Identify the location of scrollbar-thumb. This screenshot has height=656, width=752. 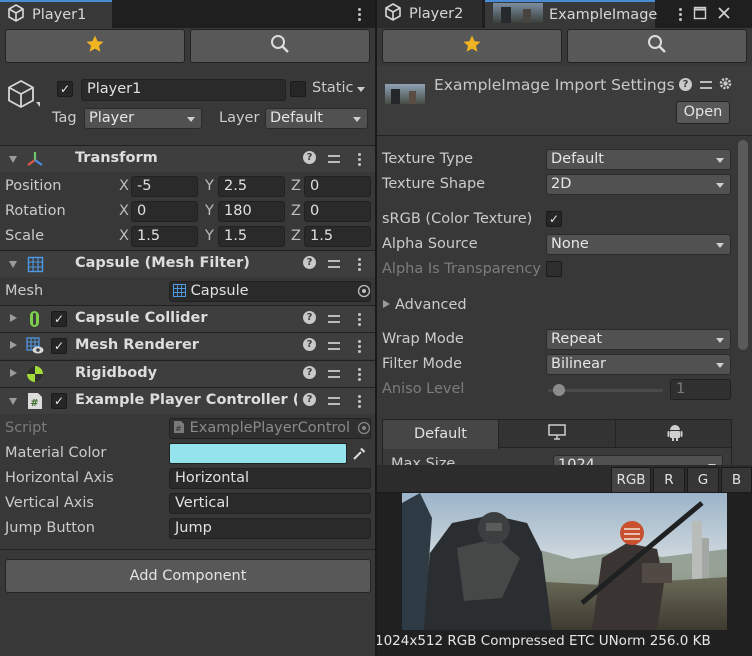
(743, 245).